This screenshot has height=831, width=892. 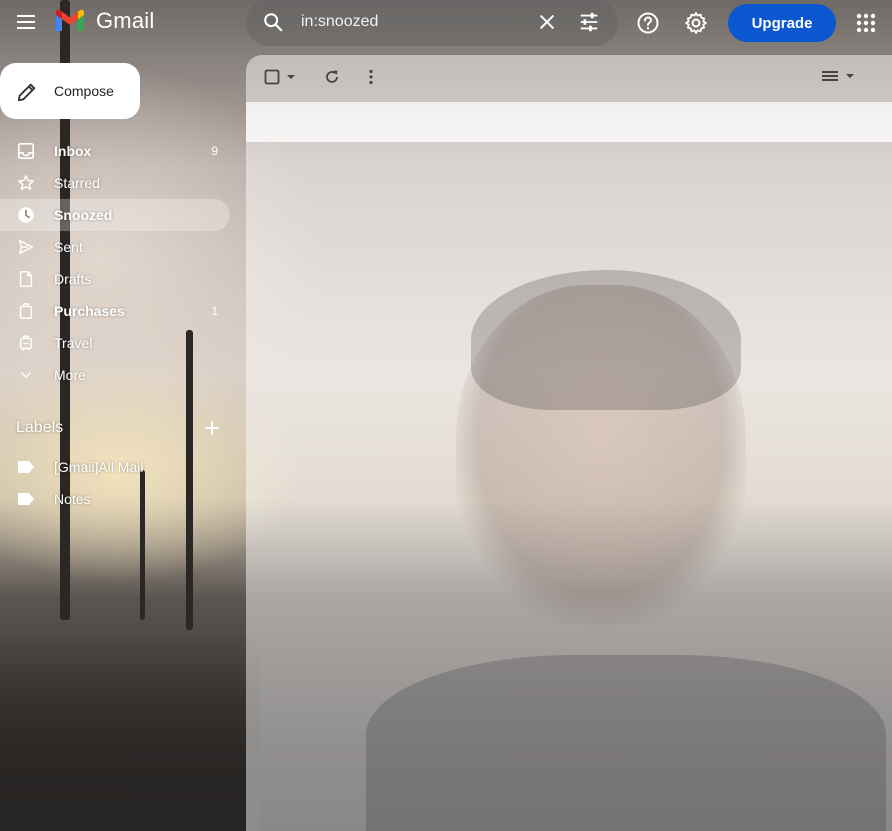 I want to click on density-toggle, so click(x=838, y=76).